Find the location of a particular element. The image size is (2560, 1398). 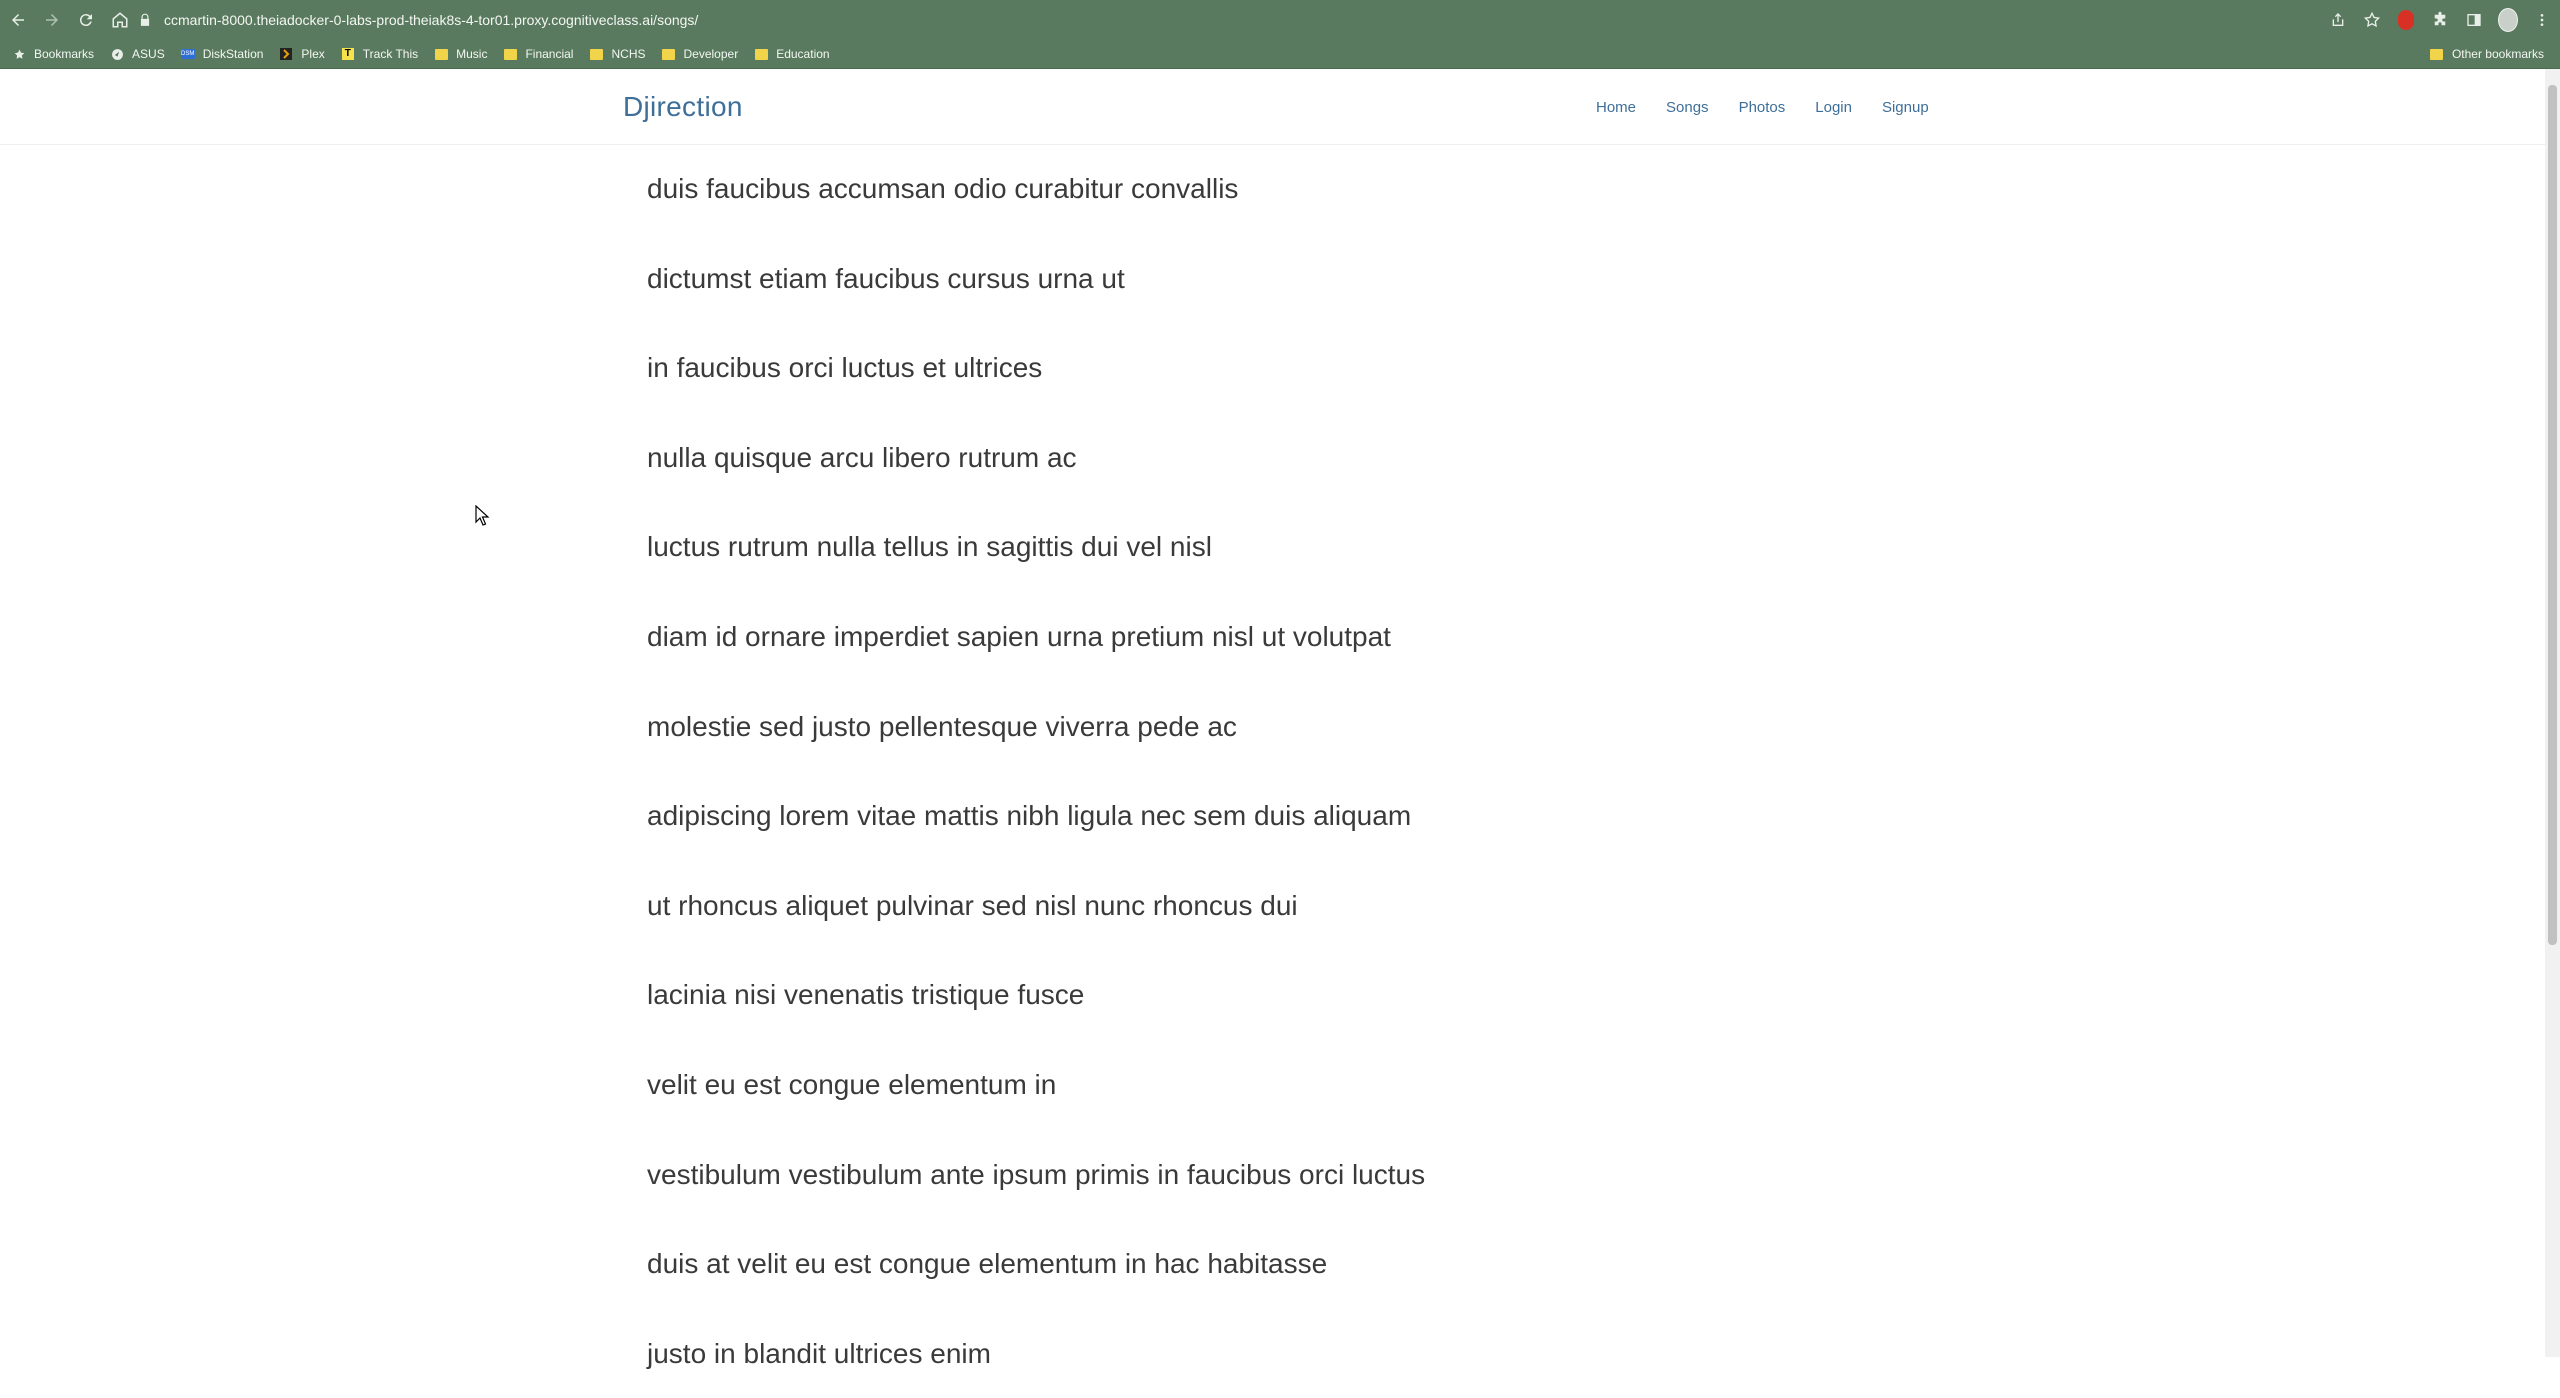

bookmark-folder: NCHS is located at coordinates (619, 54).